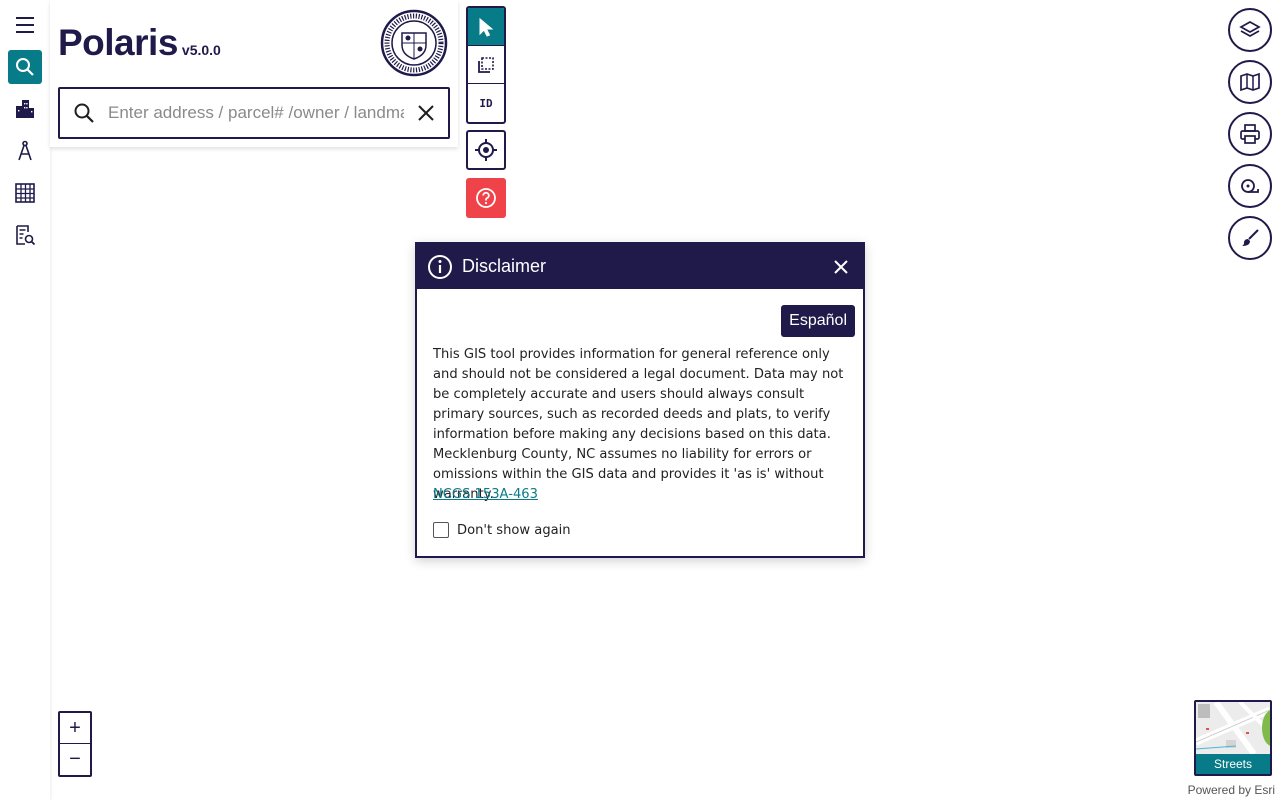 The height and width of the screenshot is (800, 1280). What do you see at coordinates (1233, 764) in the screenshot?
I see `basemap-label: Streets` at bounding box center [1233, 764].